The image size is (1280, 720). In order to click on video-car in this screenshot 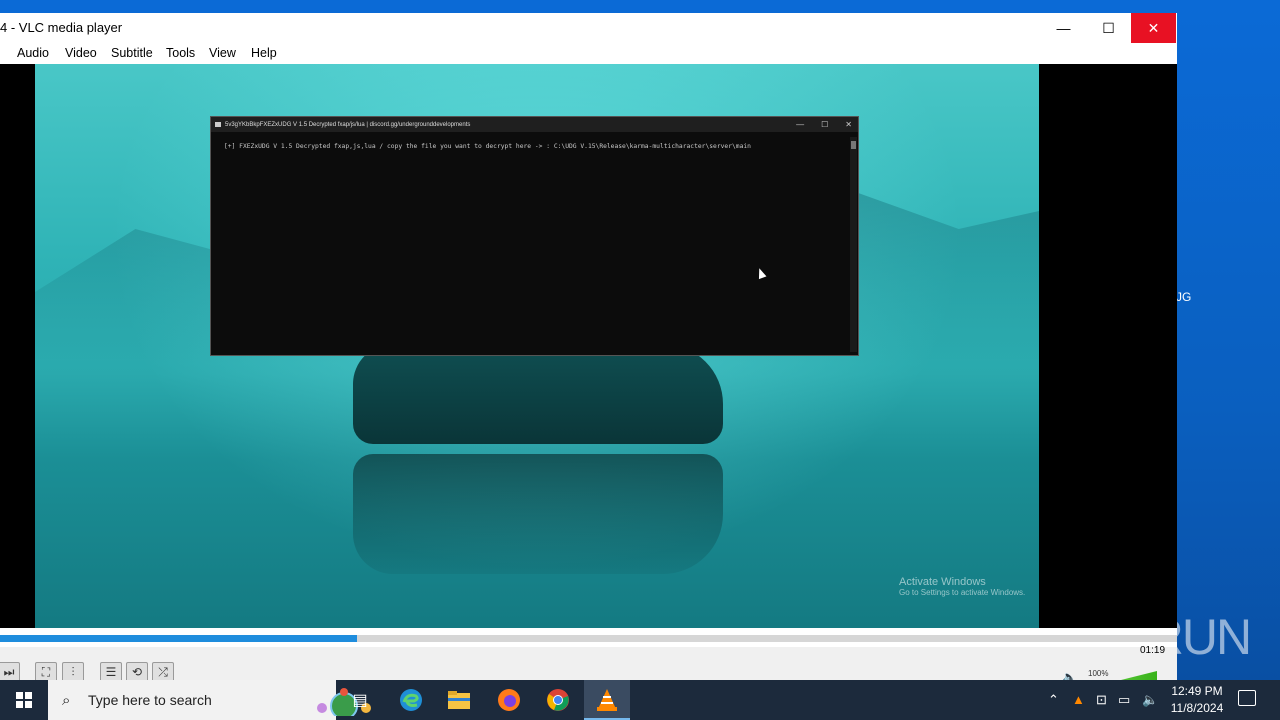, I will do `click(538, 394)`.